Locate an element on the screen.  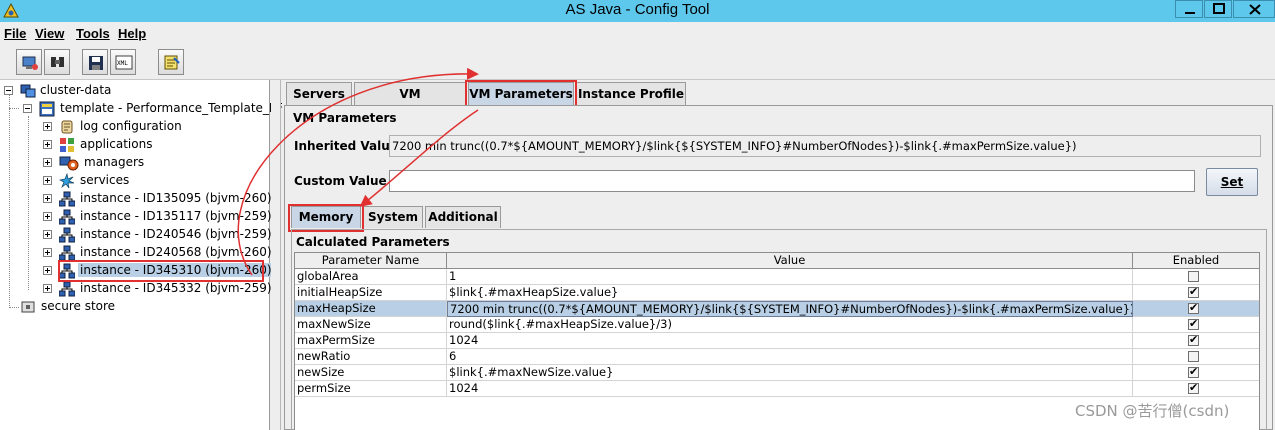
tree-node-instance: instance - ID345332 (bjvm-259) is located at coordinates (157, 289).